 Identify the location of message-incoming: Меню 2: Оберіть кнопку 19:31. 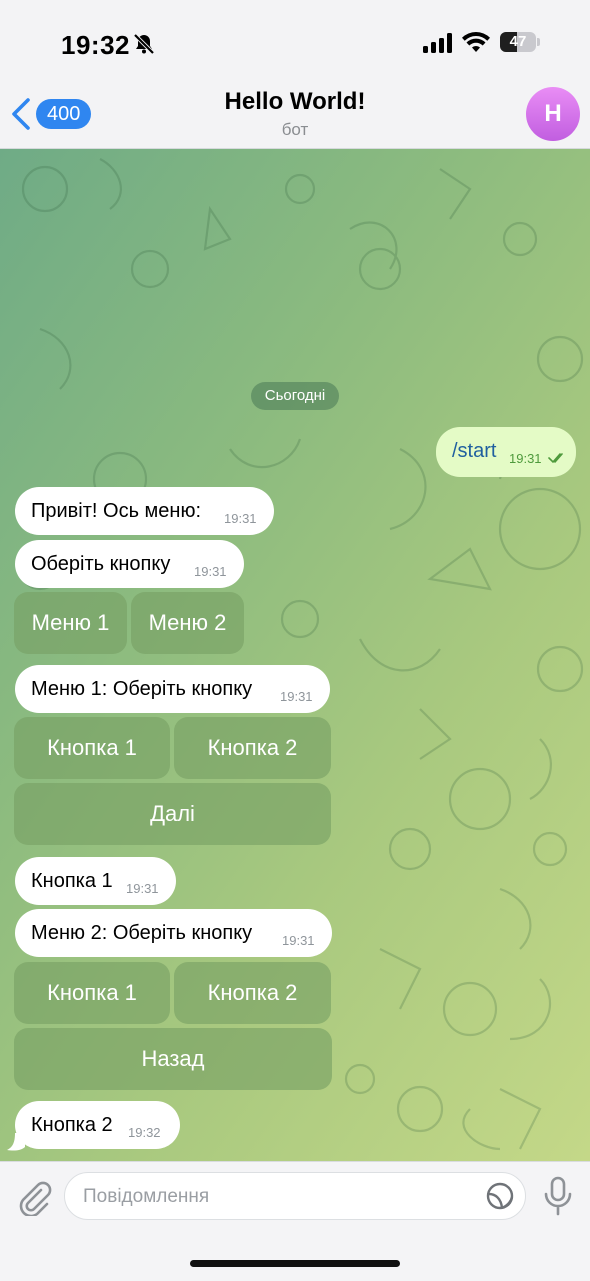
(173, 933).